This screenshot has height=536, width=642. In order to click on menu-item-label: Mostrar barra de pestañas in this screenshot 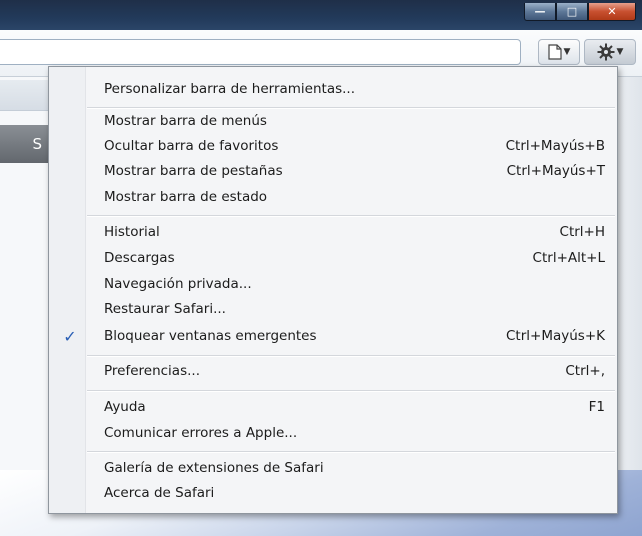, I will do `click(193, 171)`.